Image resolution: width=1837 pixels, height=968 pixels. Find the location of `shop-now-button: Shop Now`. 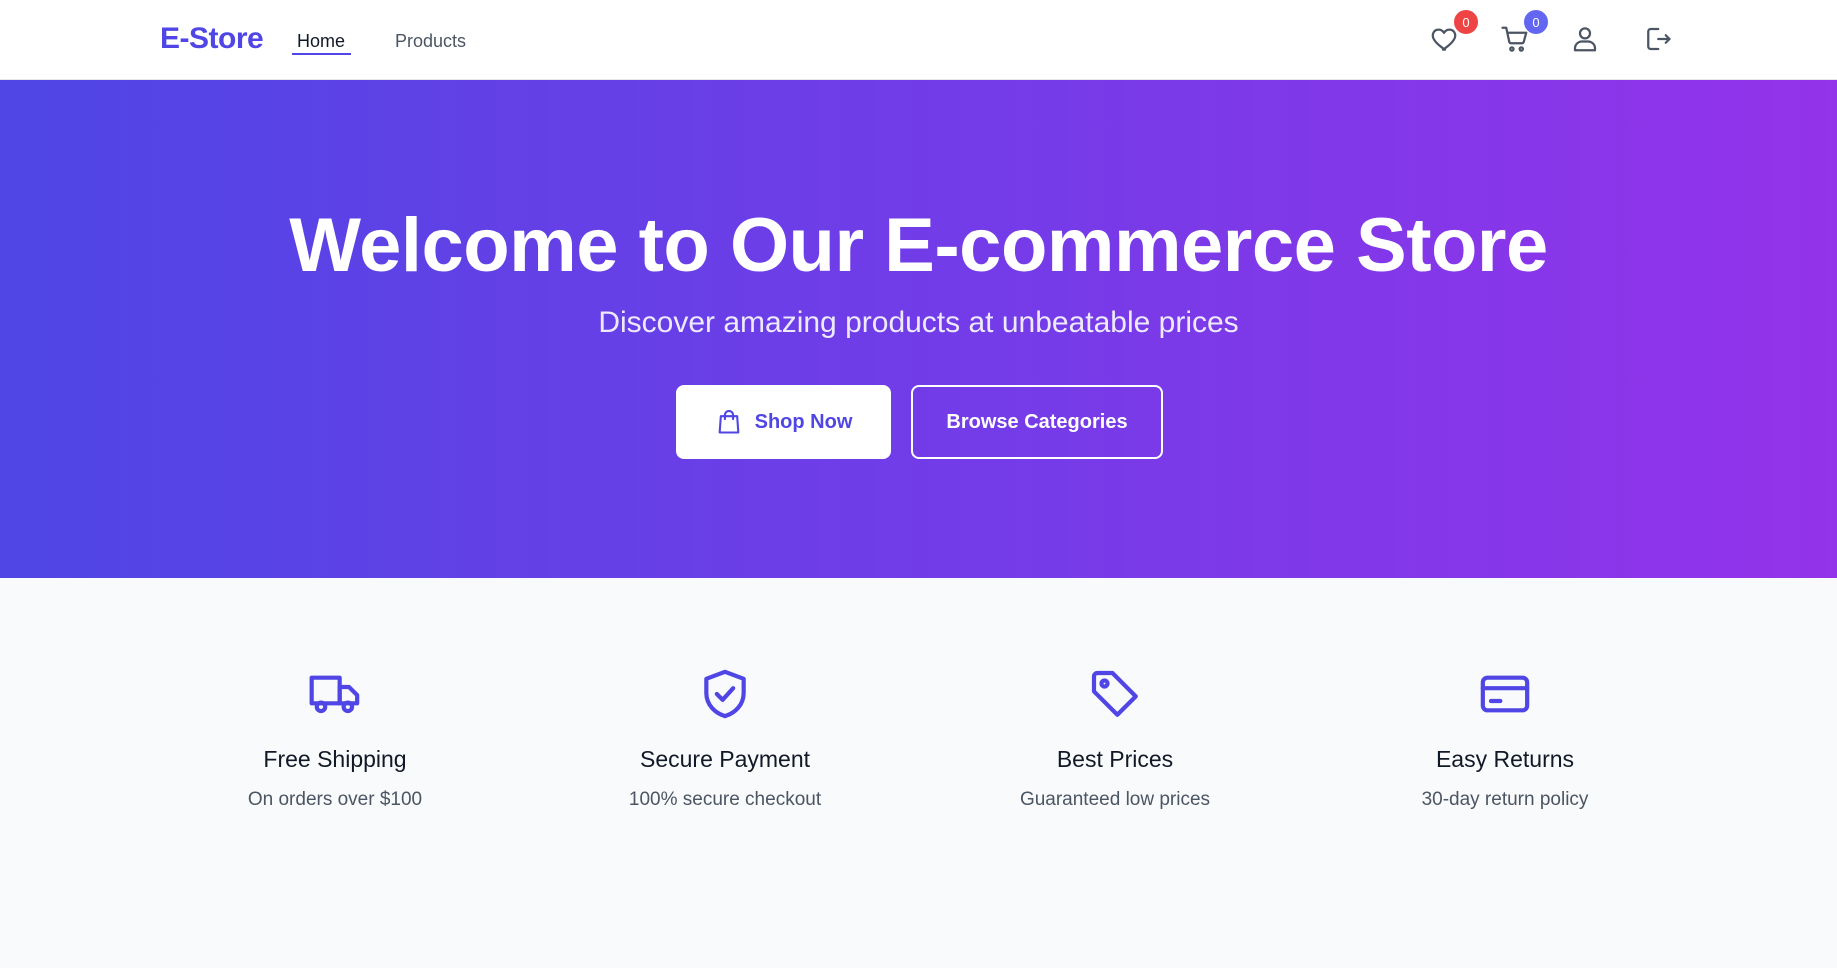

shop-now-button: Shop Now is located at coordinates (783, 422).